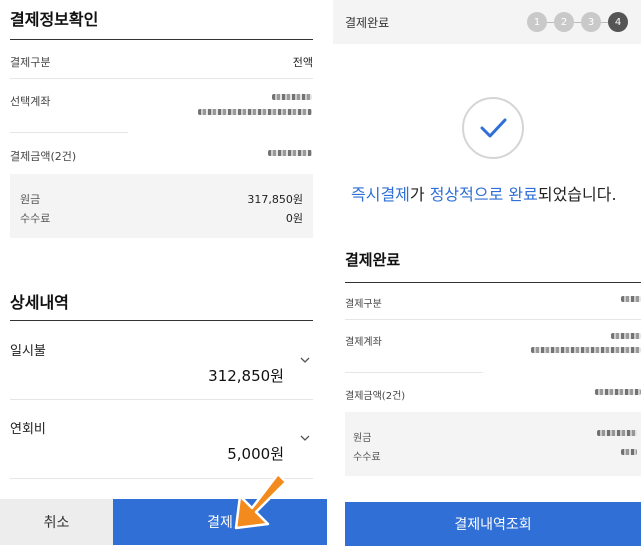 This screenshot has height=548, width=641. Describe the element at coordinates (487, 22) in the screenshot. I see `step-header: 결제완료 1 2 3 4` at that location.